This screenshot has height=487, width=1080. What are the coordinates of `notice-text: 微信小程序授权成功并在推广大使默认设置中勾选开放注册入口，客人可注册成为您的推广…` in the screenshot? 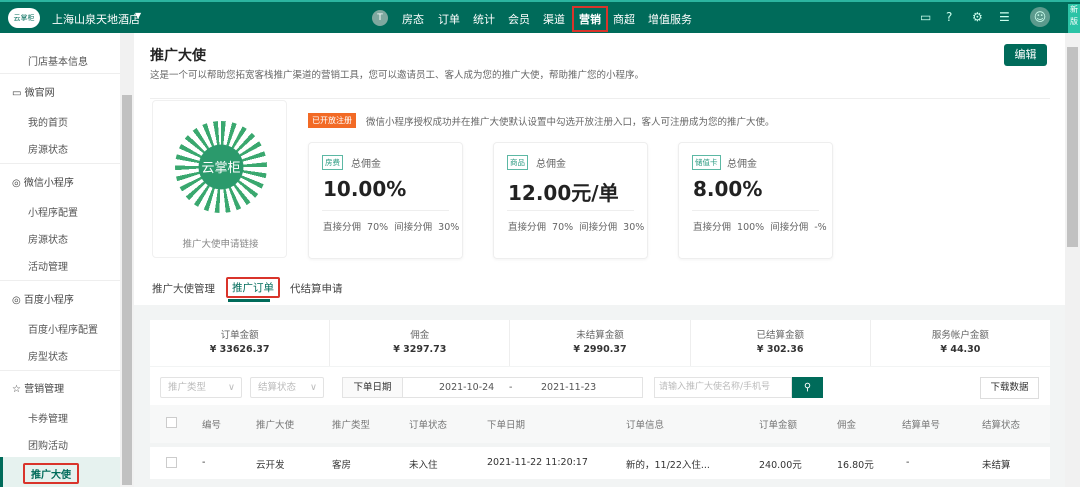 It's located at (570, 122).